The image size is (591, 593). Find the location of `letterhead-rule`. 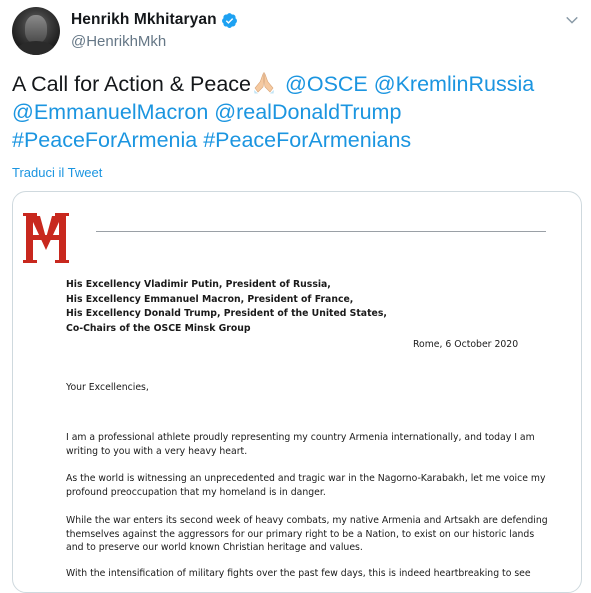

letterhead-rule is located at coordinates (321, 231).